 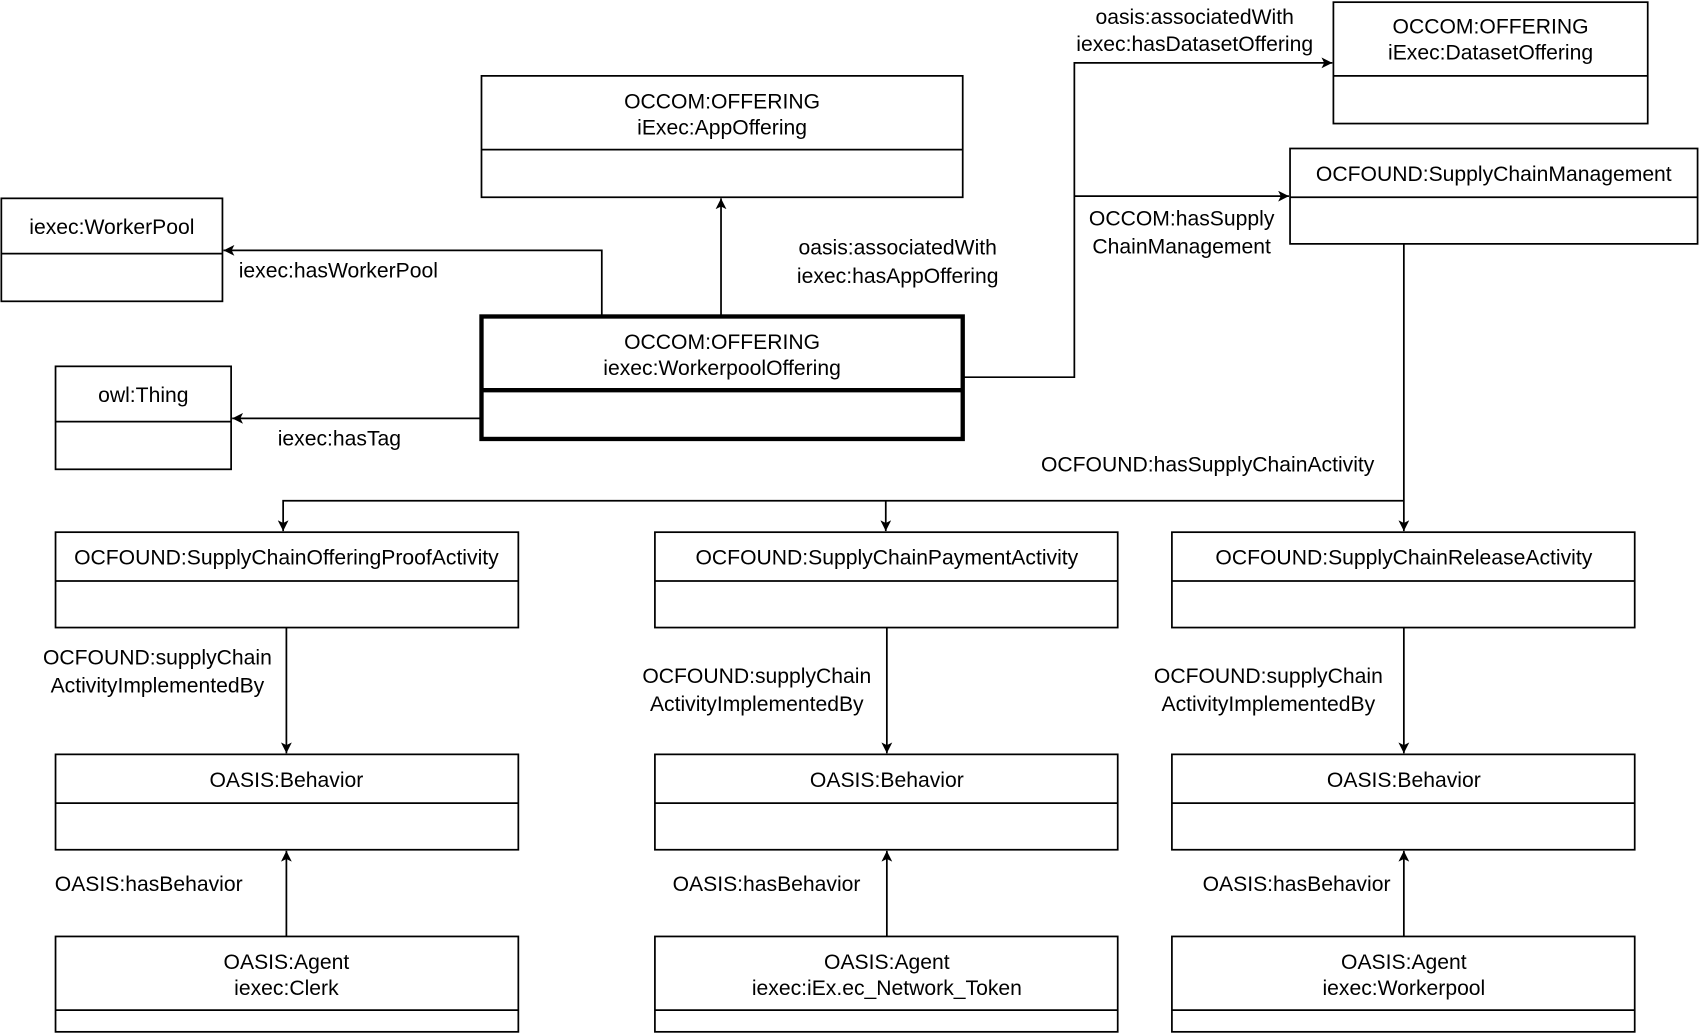 I want to click on label-implemented-1b: ActivityImplementedBy, so click(x=158, y=686).